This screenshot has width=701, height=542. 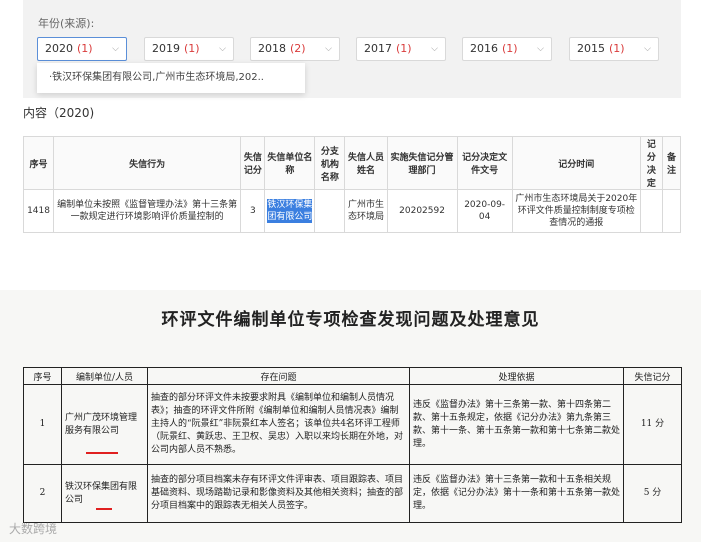 What do you see at coordinates (42, 424) in the screenshot?
I see `doc-cell-no: 1` at bounding box center [42, 424].